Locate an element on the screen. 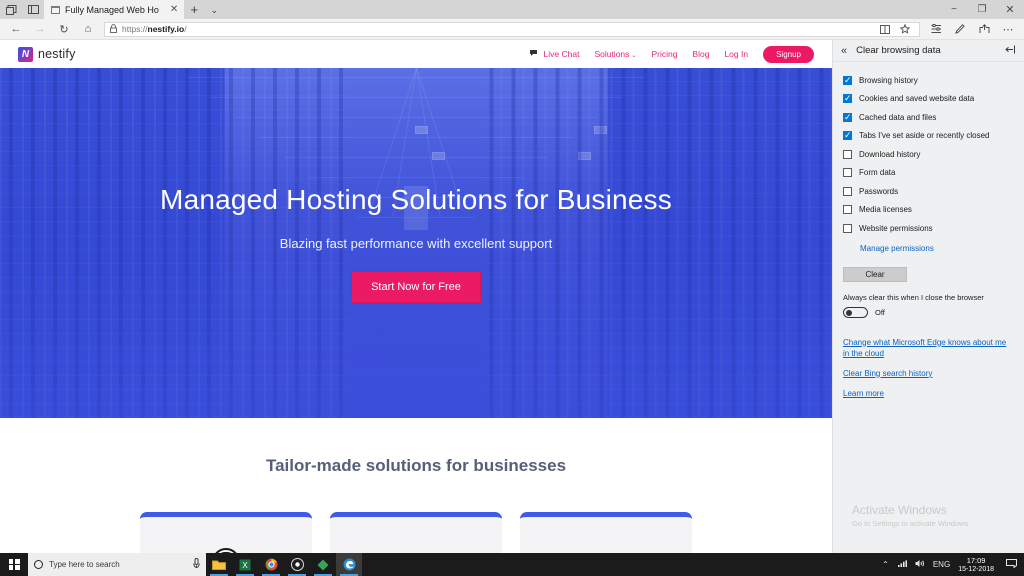  nav-item-live-chat: Live Chat is located at coordinates (562, 54).